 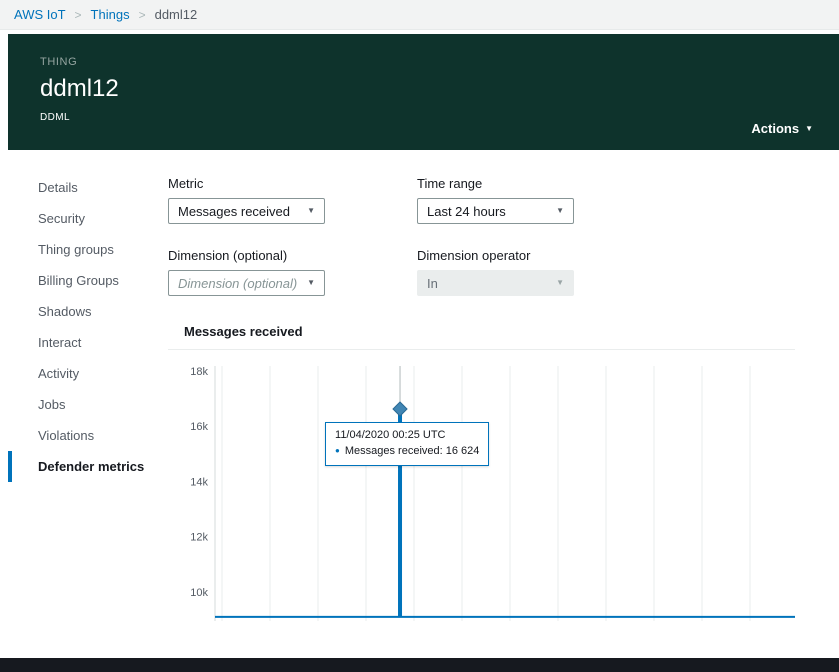 I want to click on svg-text: 12k, so click(x=199, y=538).